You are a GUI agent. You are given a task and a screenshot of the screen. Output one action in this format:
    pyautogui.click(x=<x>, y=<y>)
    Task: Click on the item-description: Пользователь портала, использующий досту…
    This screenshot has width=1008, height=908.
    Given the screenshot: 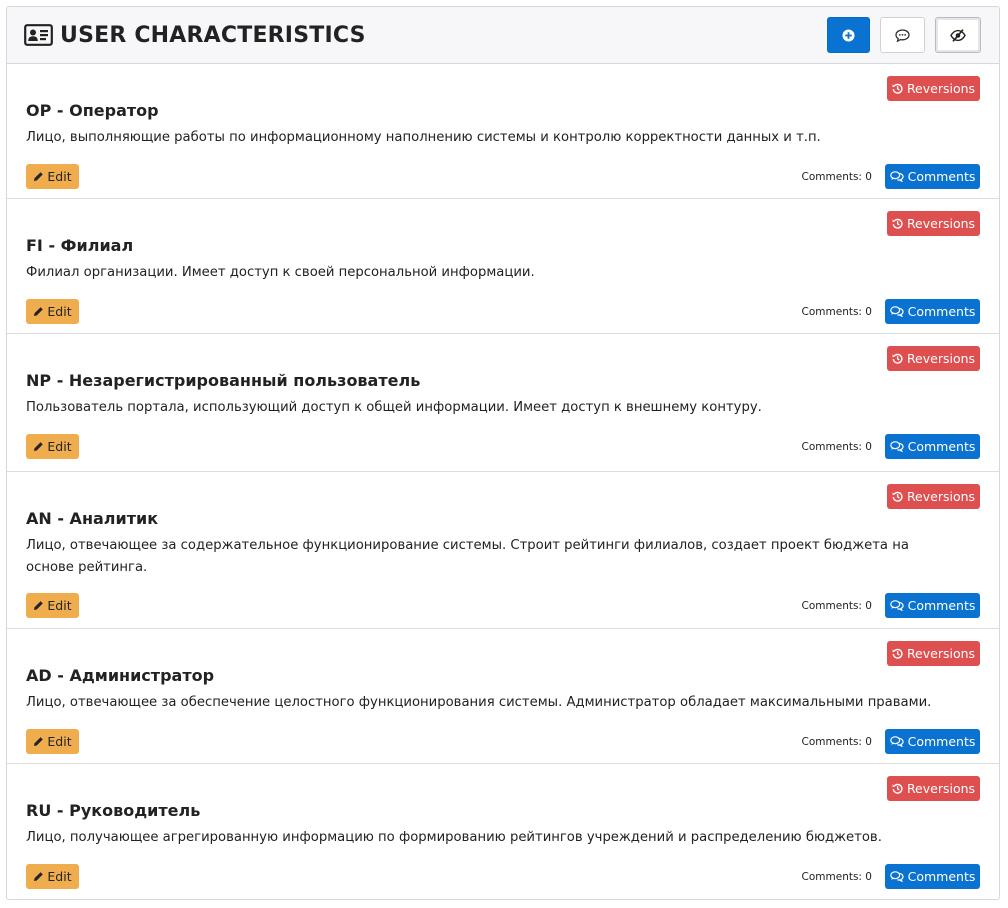 What is the action you would take?
    pyautogui.click(x=394, y=407)
    